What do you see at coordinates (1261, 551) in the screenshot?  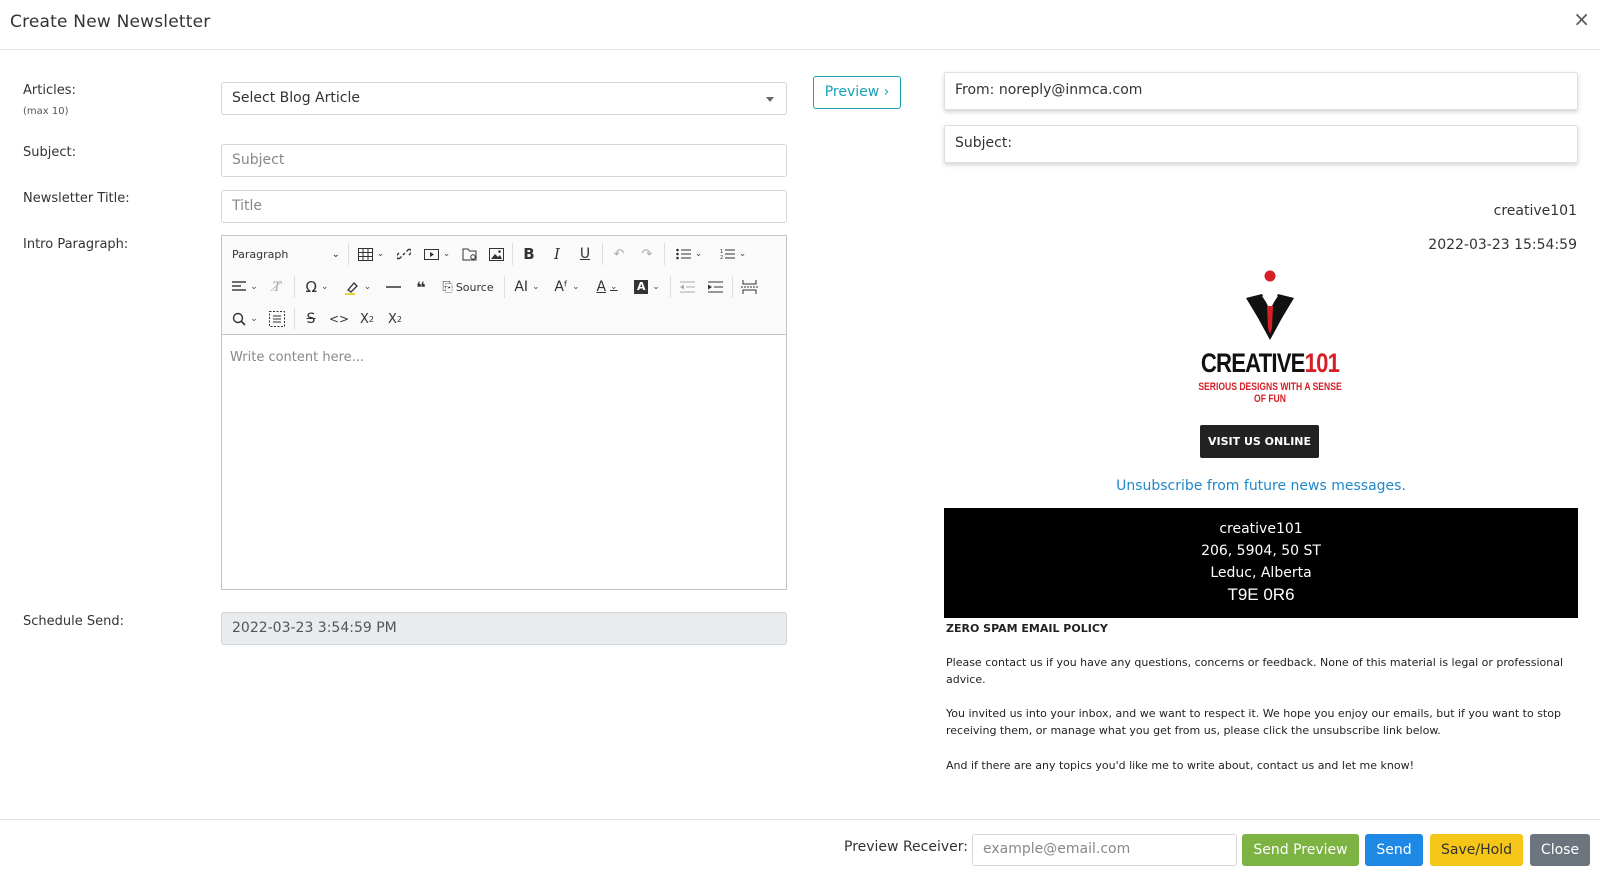 I see `address-line: 206, 5904, 50 ST` at bounding box center [1261, 551].